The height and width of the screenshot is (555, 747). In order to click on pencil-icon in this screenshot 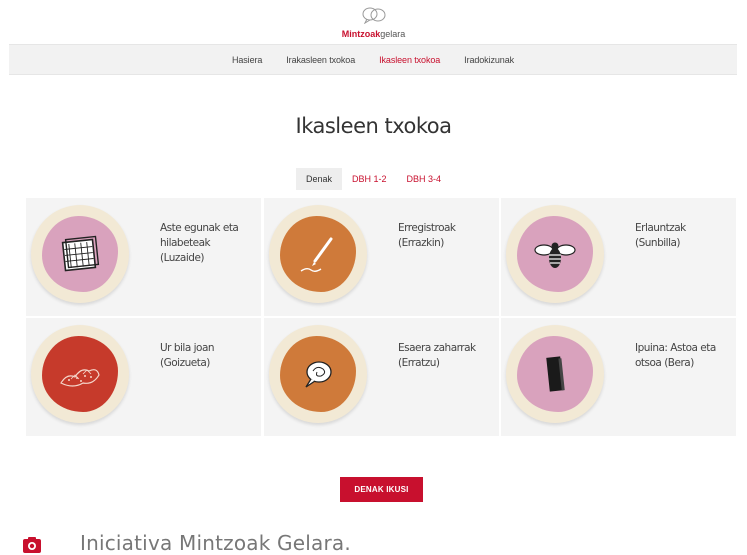, I will do `click(316, 254)`.